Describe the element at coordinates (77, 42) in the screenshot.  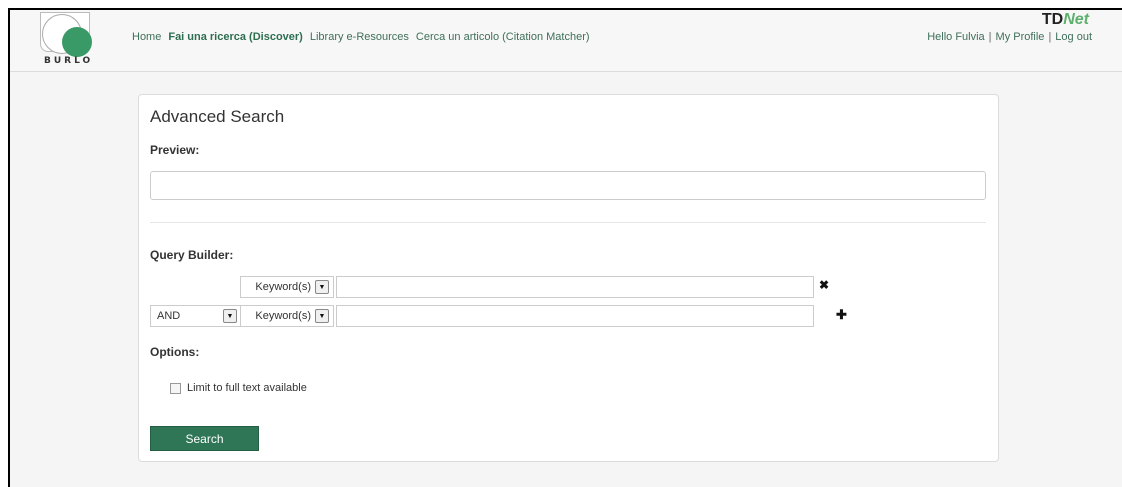
I see `logo-green-dot` at that location.